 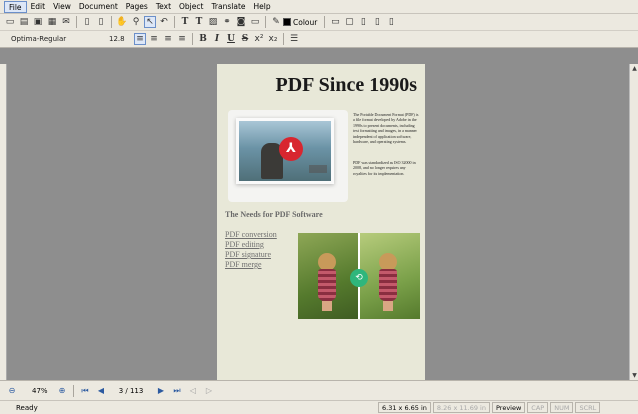 What do you see at coordinates (136, 22) in the screenshot?
I see `zoom-icon: ⚲` at bounding box center [136, 22].